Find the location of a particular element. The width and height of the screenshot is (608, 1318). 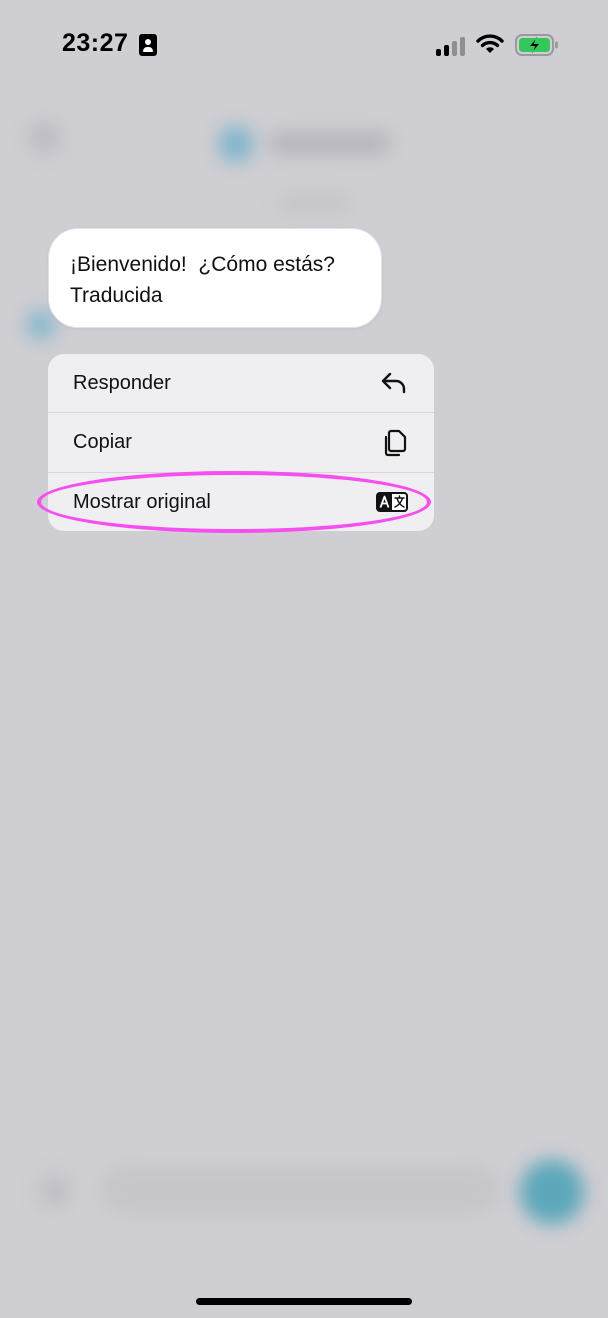

blurred-contact-name is located at coordinates (330, 143).